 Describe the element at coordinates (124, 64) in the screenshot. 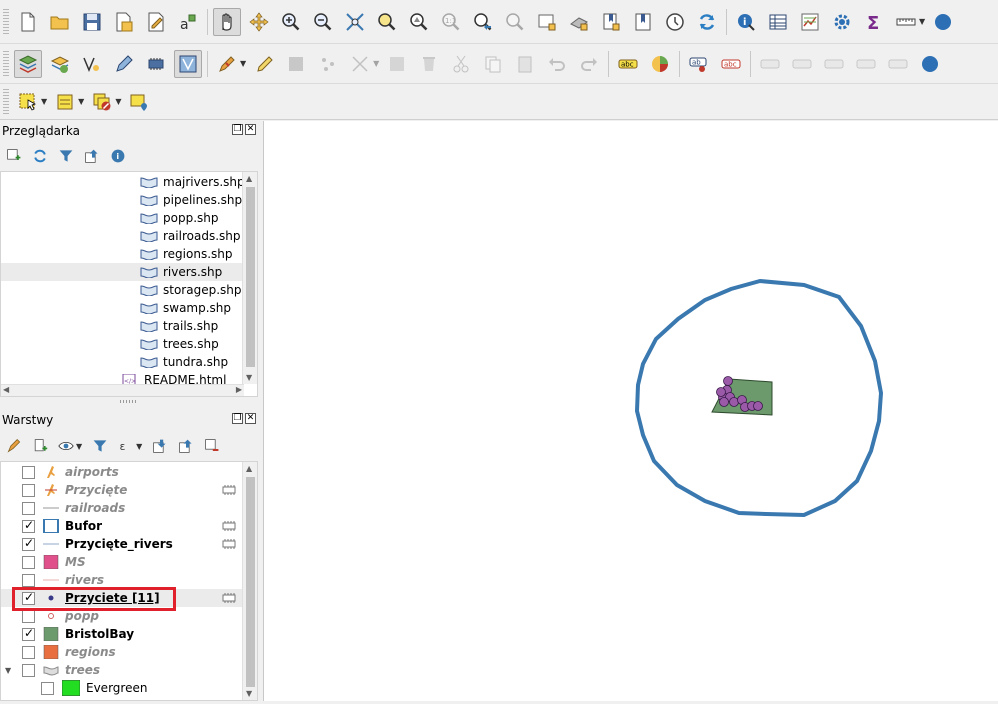

I see `pen-icon` at that location.